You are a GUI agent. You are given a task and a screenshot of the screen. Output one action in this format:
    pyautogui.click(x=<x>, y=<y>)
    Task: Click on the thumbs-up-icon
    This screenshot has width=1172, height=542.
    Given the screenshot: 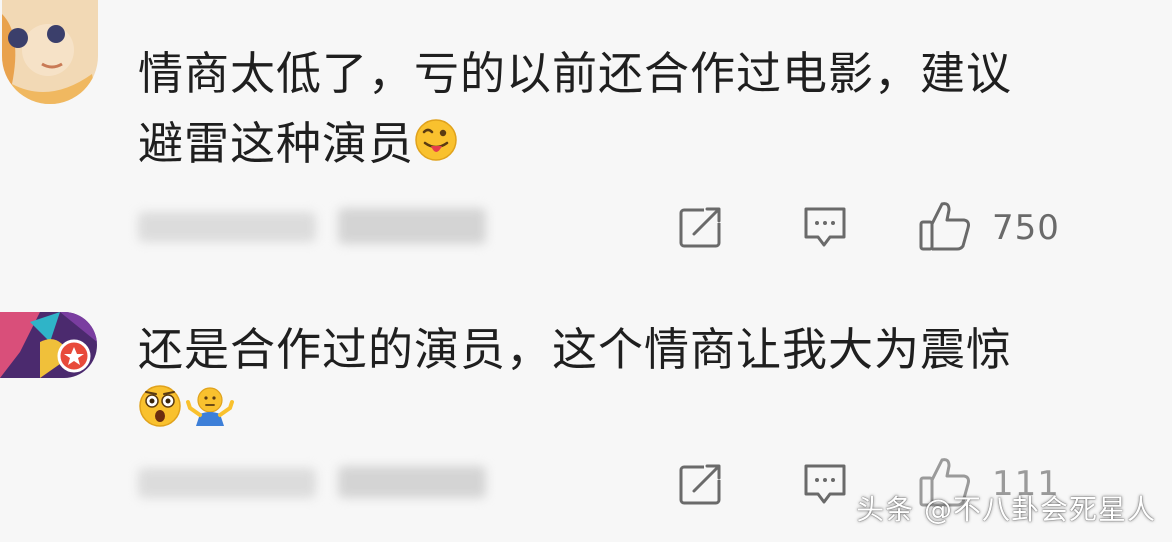 What is the action you would take?
    pyautogui.click(x=945, y=228)
    